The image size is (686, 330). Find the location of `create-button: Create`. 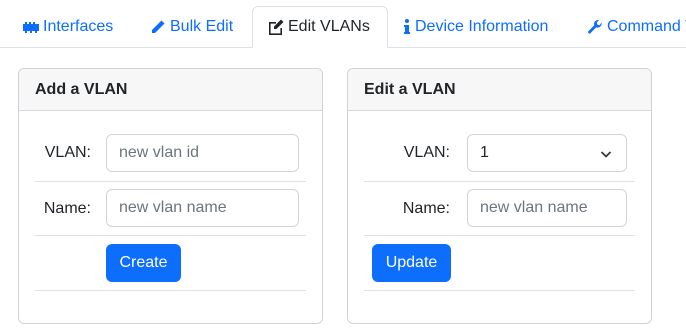

create-button: Create is located at coordinates (143, 263).